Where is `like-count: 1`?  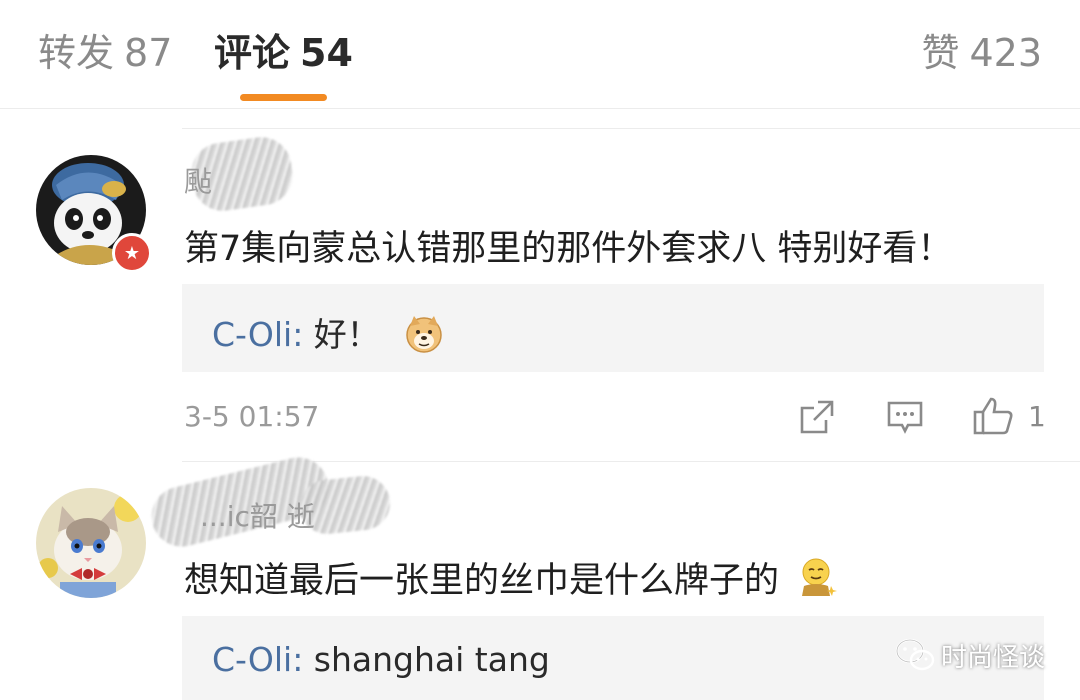 like-count: 1 is located at coordinates (1037, 416).